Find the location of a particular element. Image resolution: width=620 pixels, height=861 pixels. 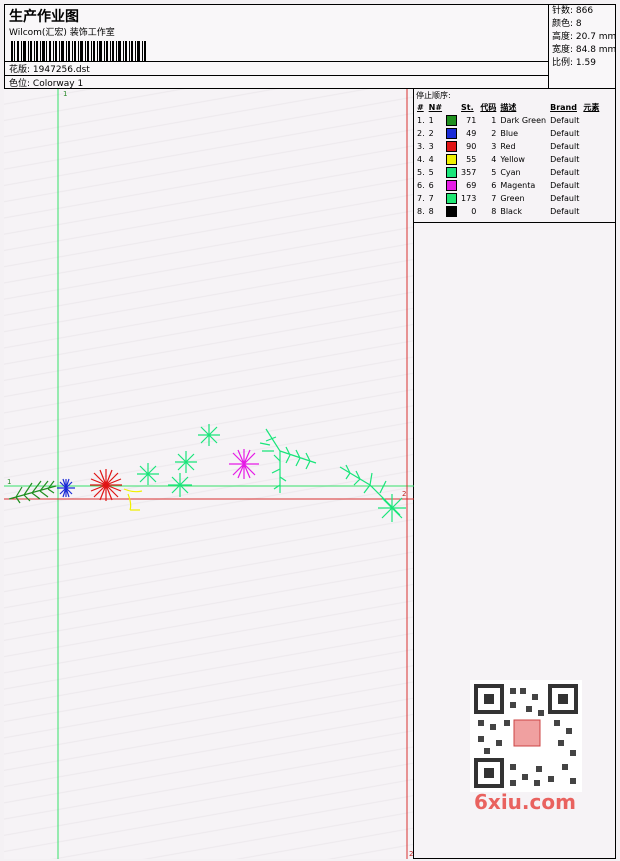

row-needle: 8 is located at coordinates (431, 211).